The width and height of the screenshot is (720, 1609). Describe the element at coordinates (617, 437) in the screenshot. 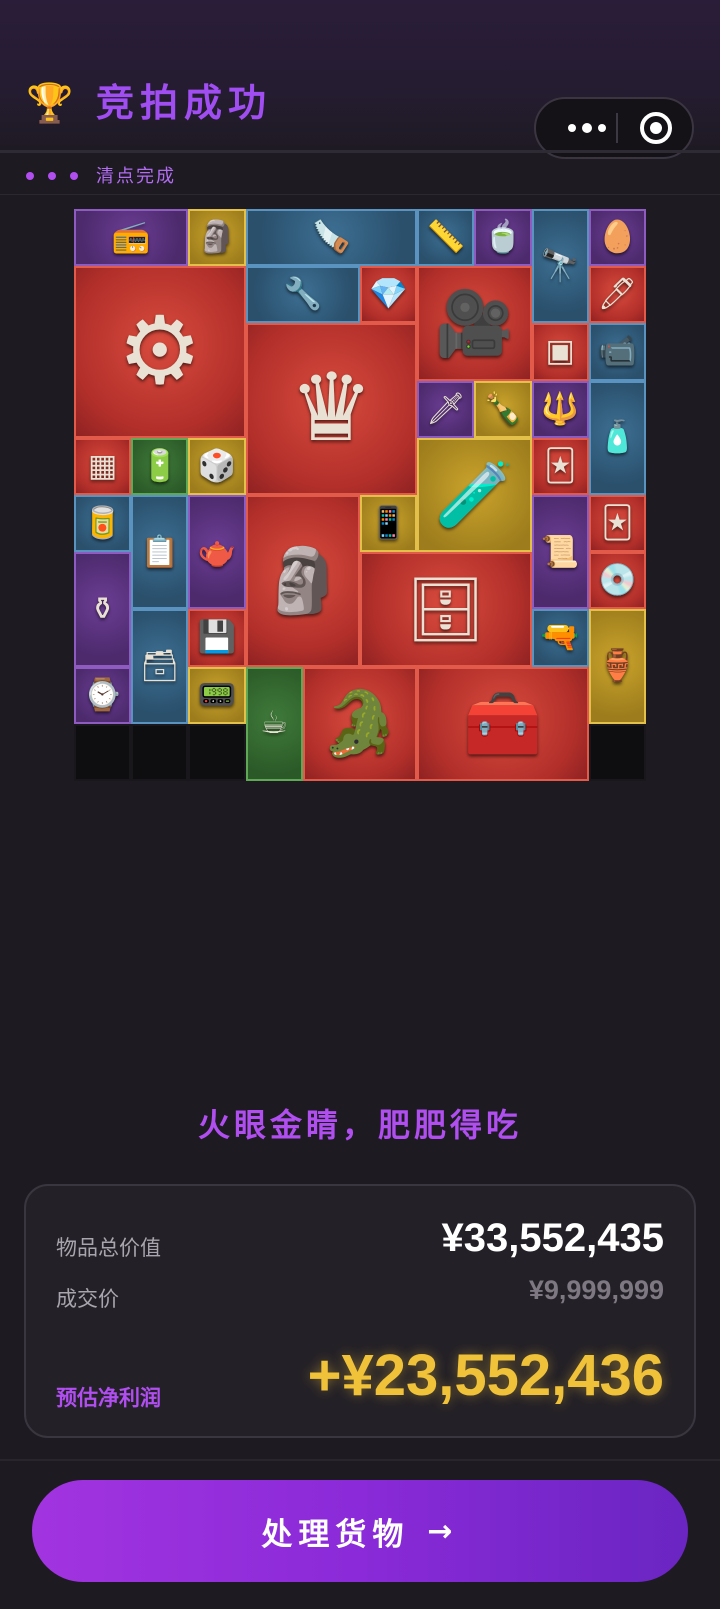

I see `loot-item-ink-bottle: 🧴` at that location.